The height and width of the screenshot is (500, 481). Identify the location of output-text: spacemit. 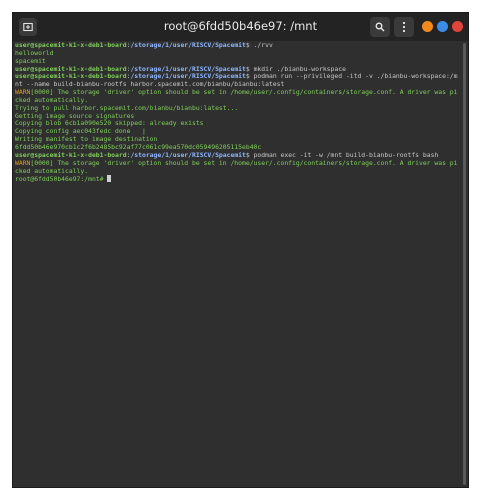
(30, 60).